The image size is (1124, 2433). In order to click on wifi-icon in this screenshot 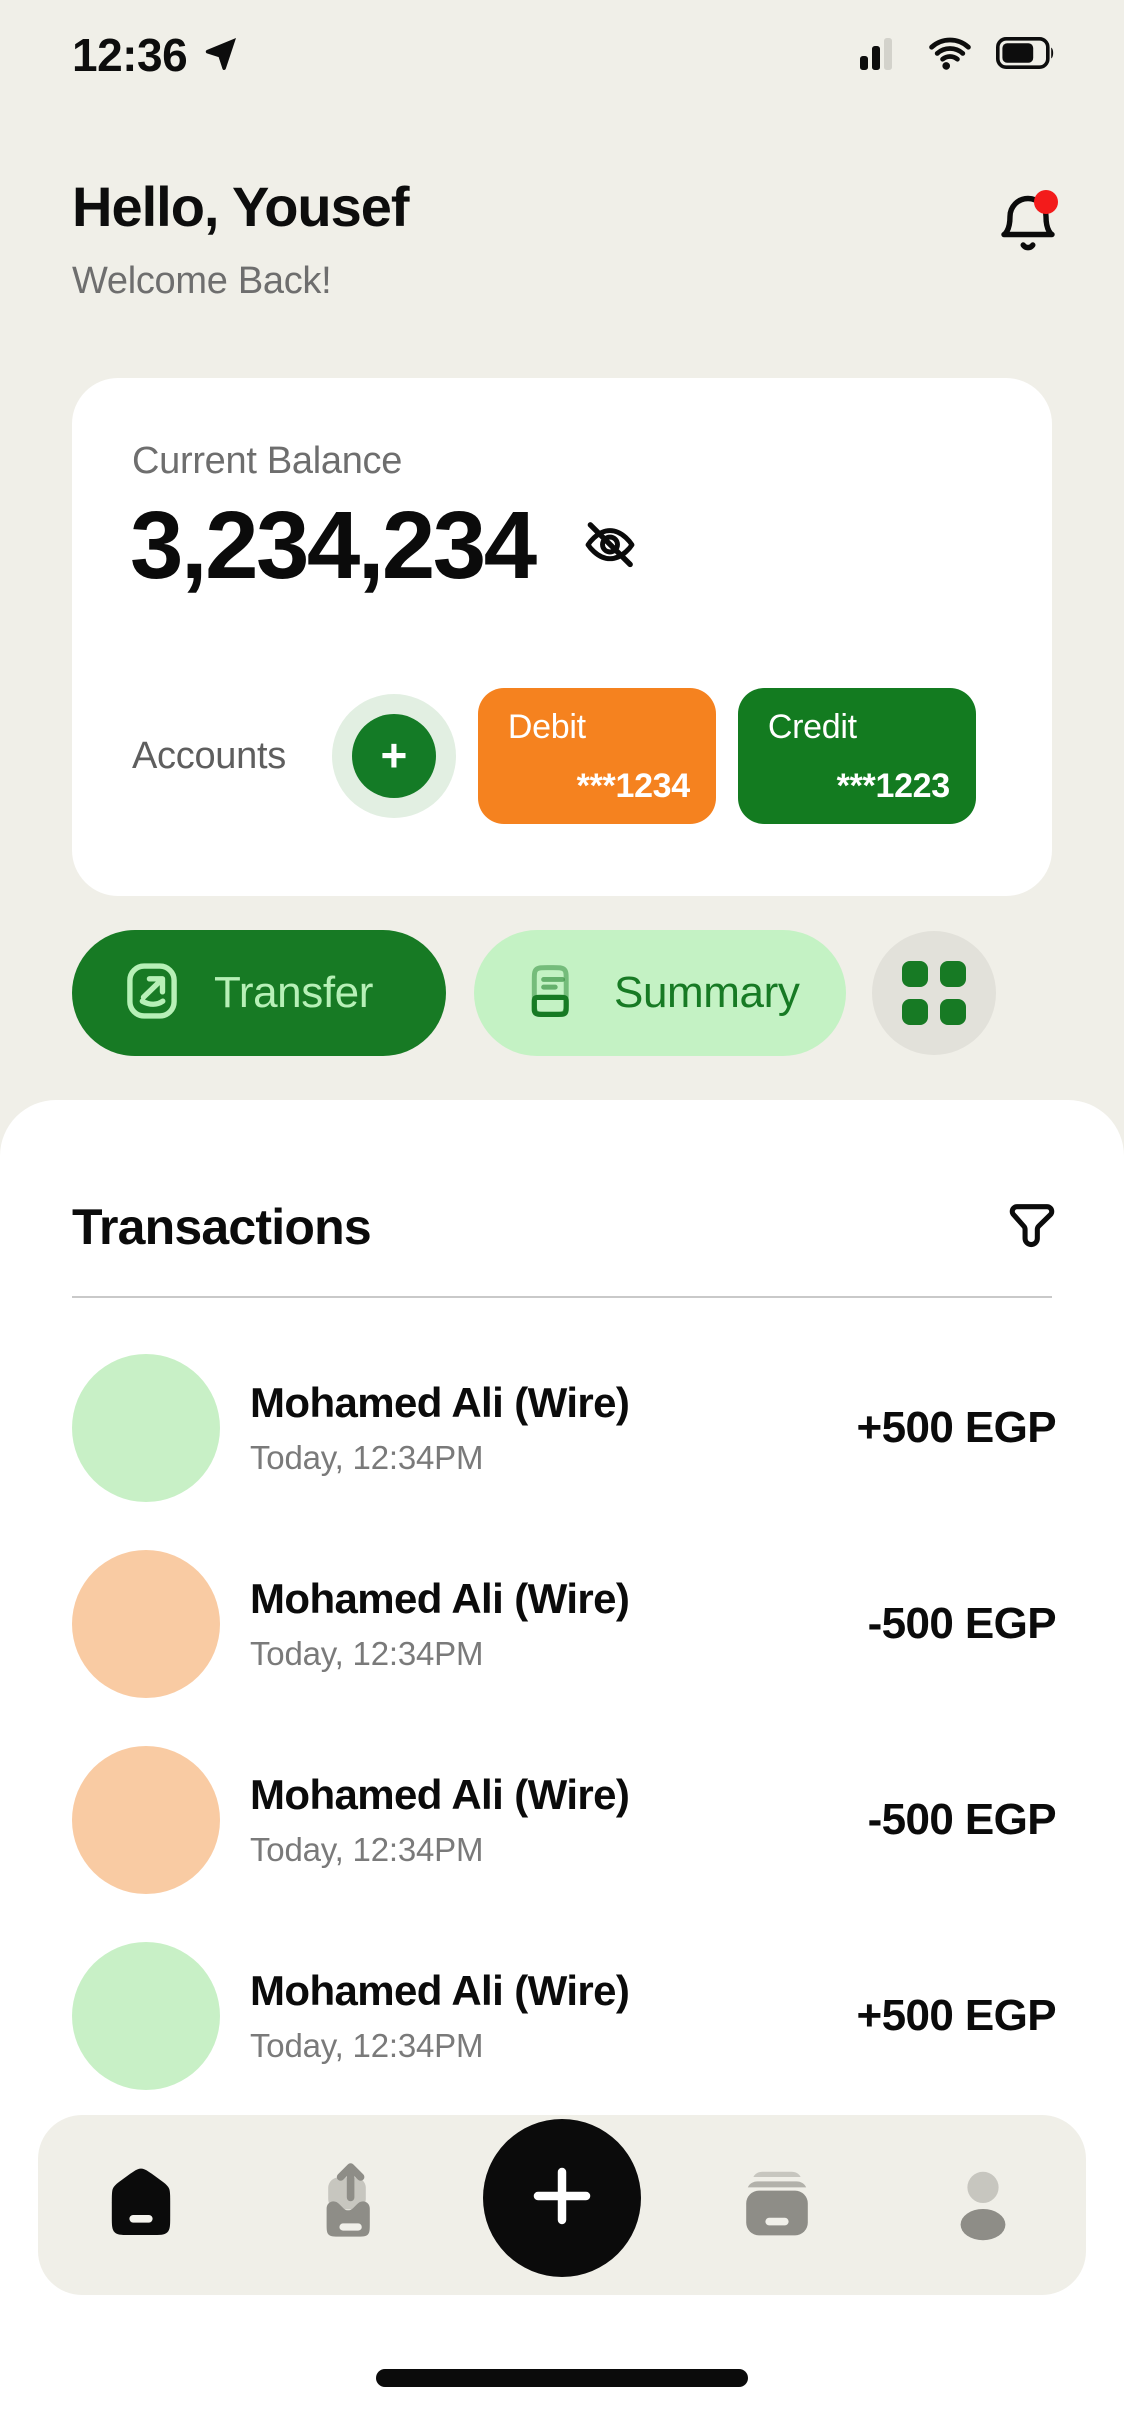, I will do `click(950, 55)`.